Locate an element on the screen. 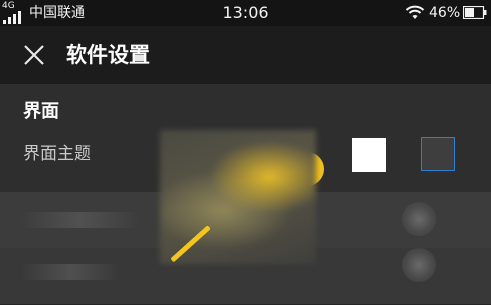 This screenshot has width=491, height=305. close-icon is located at coordinates (34, 55).